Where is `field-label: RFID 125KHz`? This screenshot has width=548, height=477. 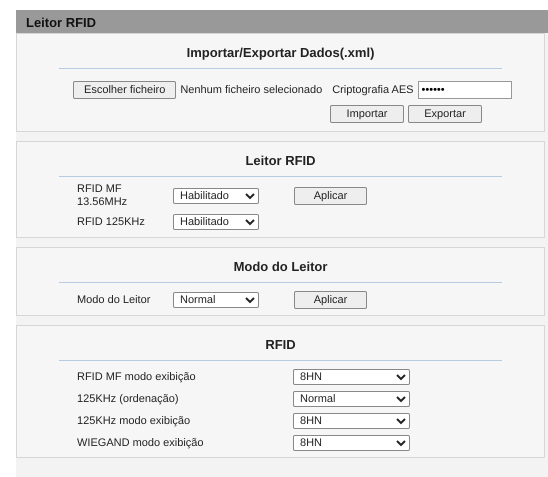 field-label: RFID 125KHz is located at coordinates (111, 222).